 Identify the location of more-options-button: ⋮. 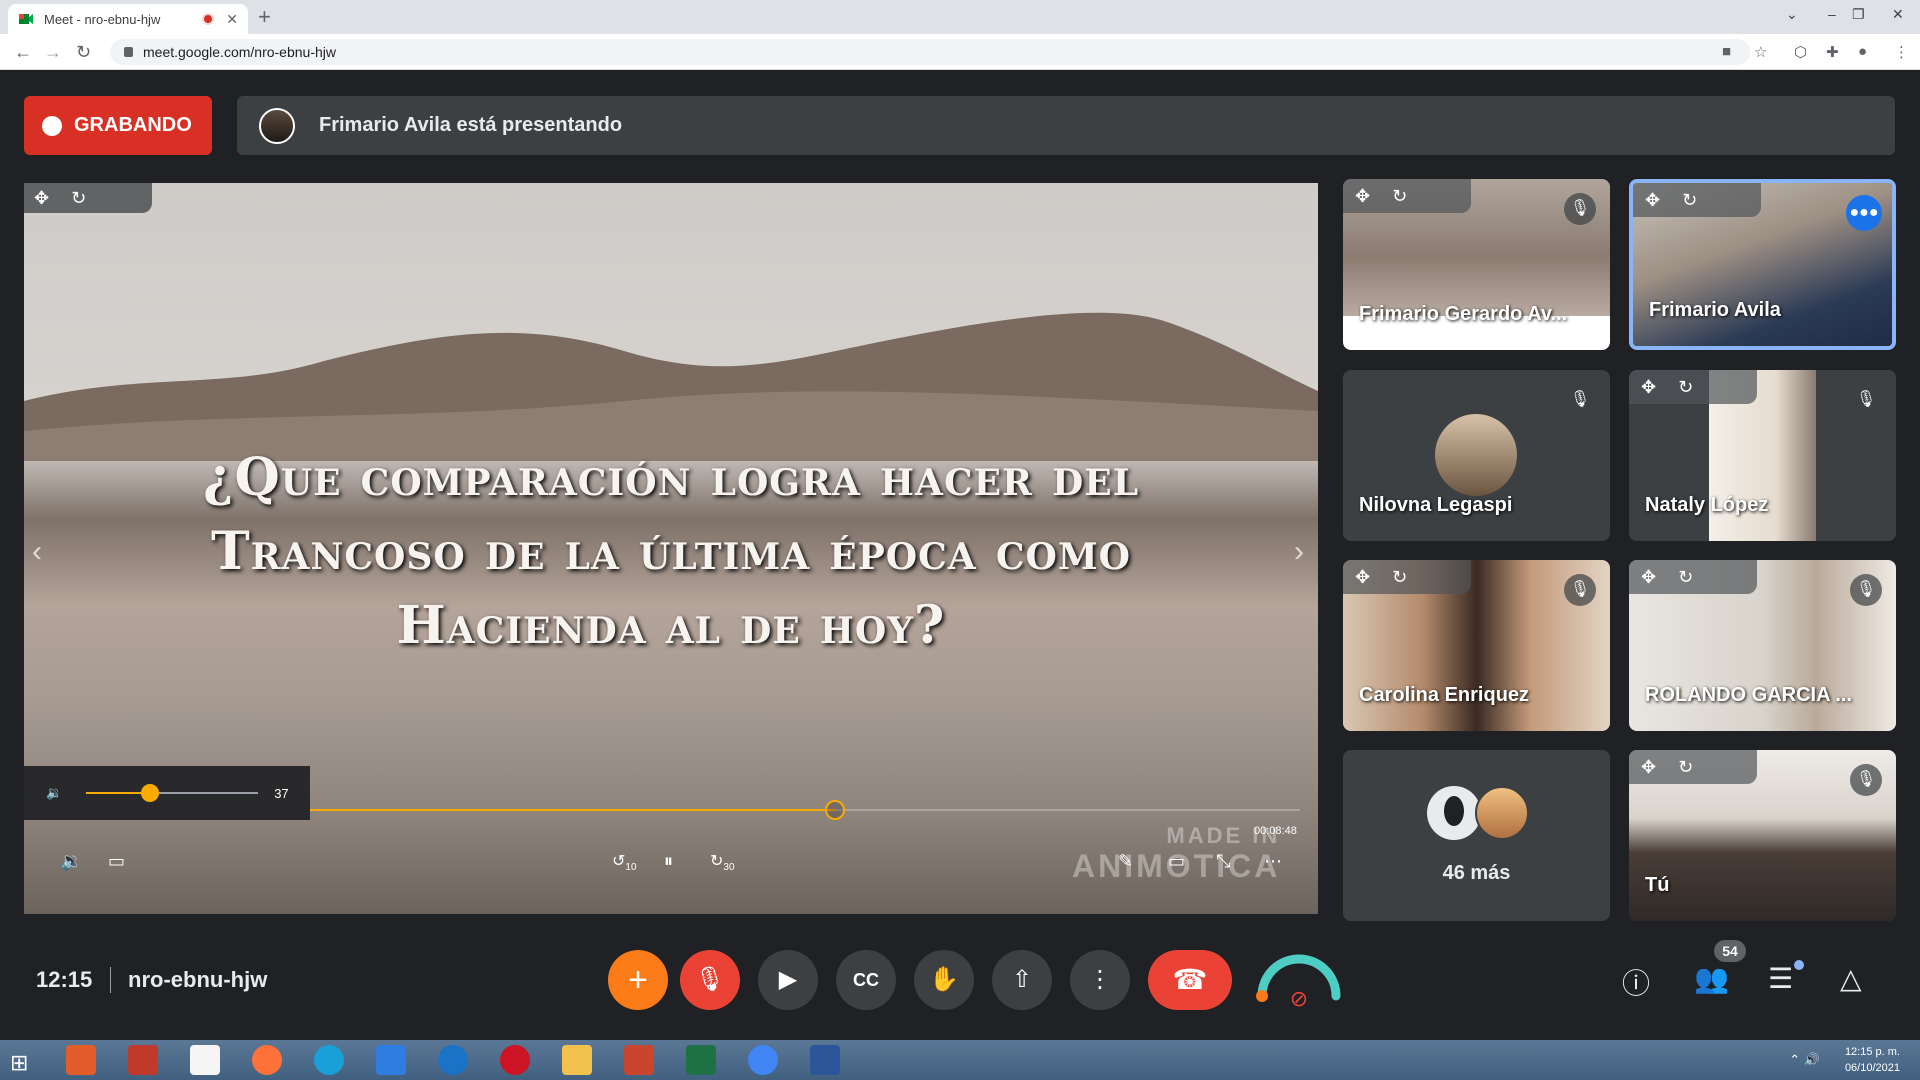
(1100, 980).